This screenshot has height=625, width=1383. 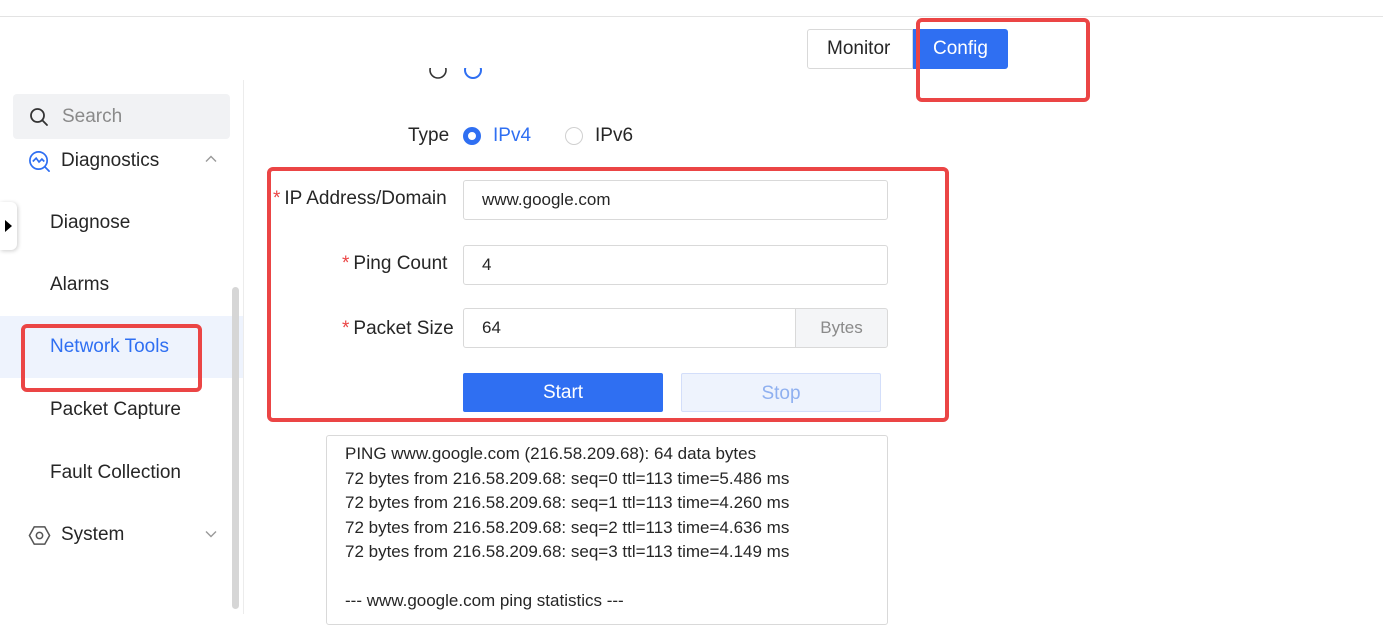 I want to click on caret-right-icon, so click(x=8, y=226).